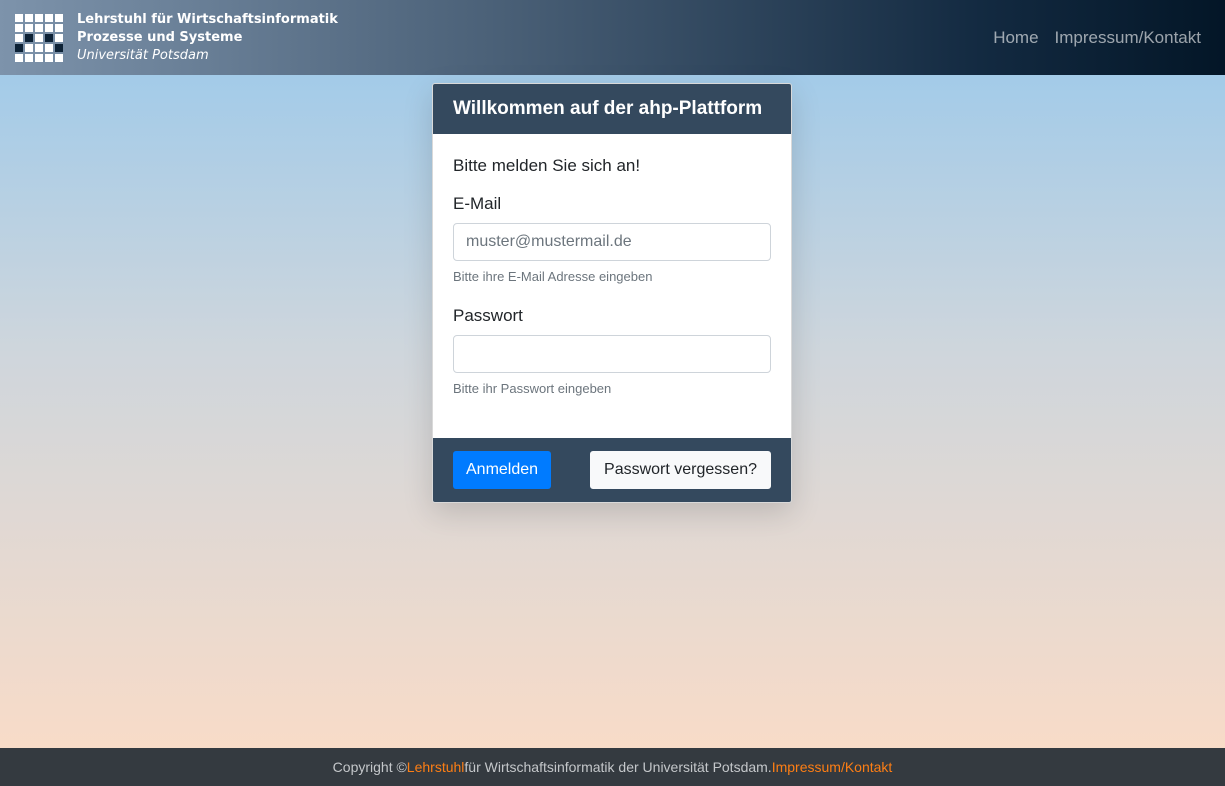 The height and width of the screenshot is (786, 1225). Describe the element at coordinates (553, 276) in the screenshot. I see `email-help-text: Bitte ihre E-Mail Adresse eingeben` at that location.